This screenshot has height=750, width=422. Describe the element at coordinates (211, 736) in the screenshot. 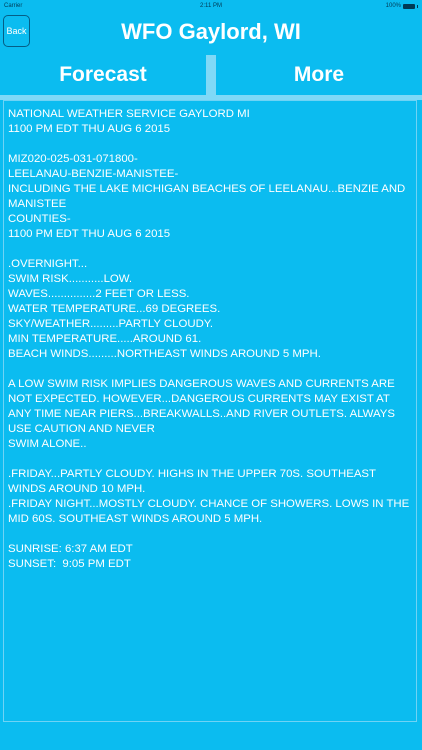

I see `bottom-area` at that location.